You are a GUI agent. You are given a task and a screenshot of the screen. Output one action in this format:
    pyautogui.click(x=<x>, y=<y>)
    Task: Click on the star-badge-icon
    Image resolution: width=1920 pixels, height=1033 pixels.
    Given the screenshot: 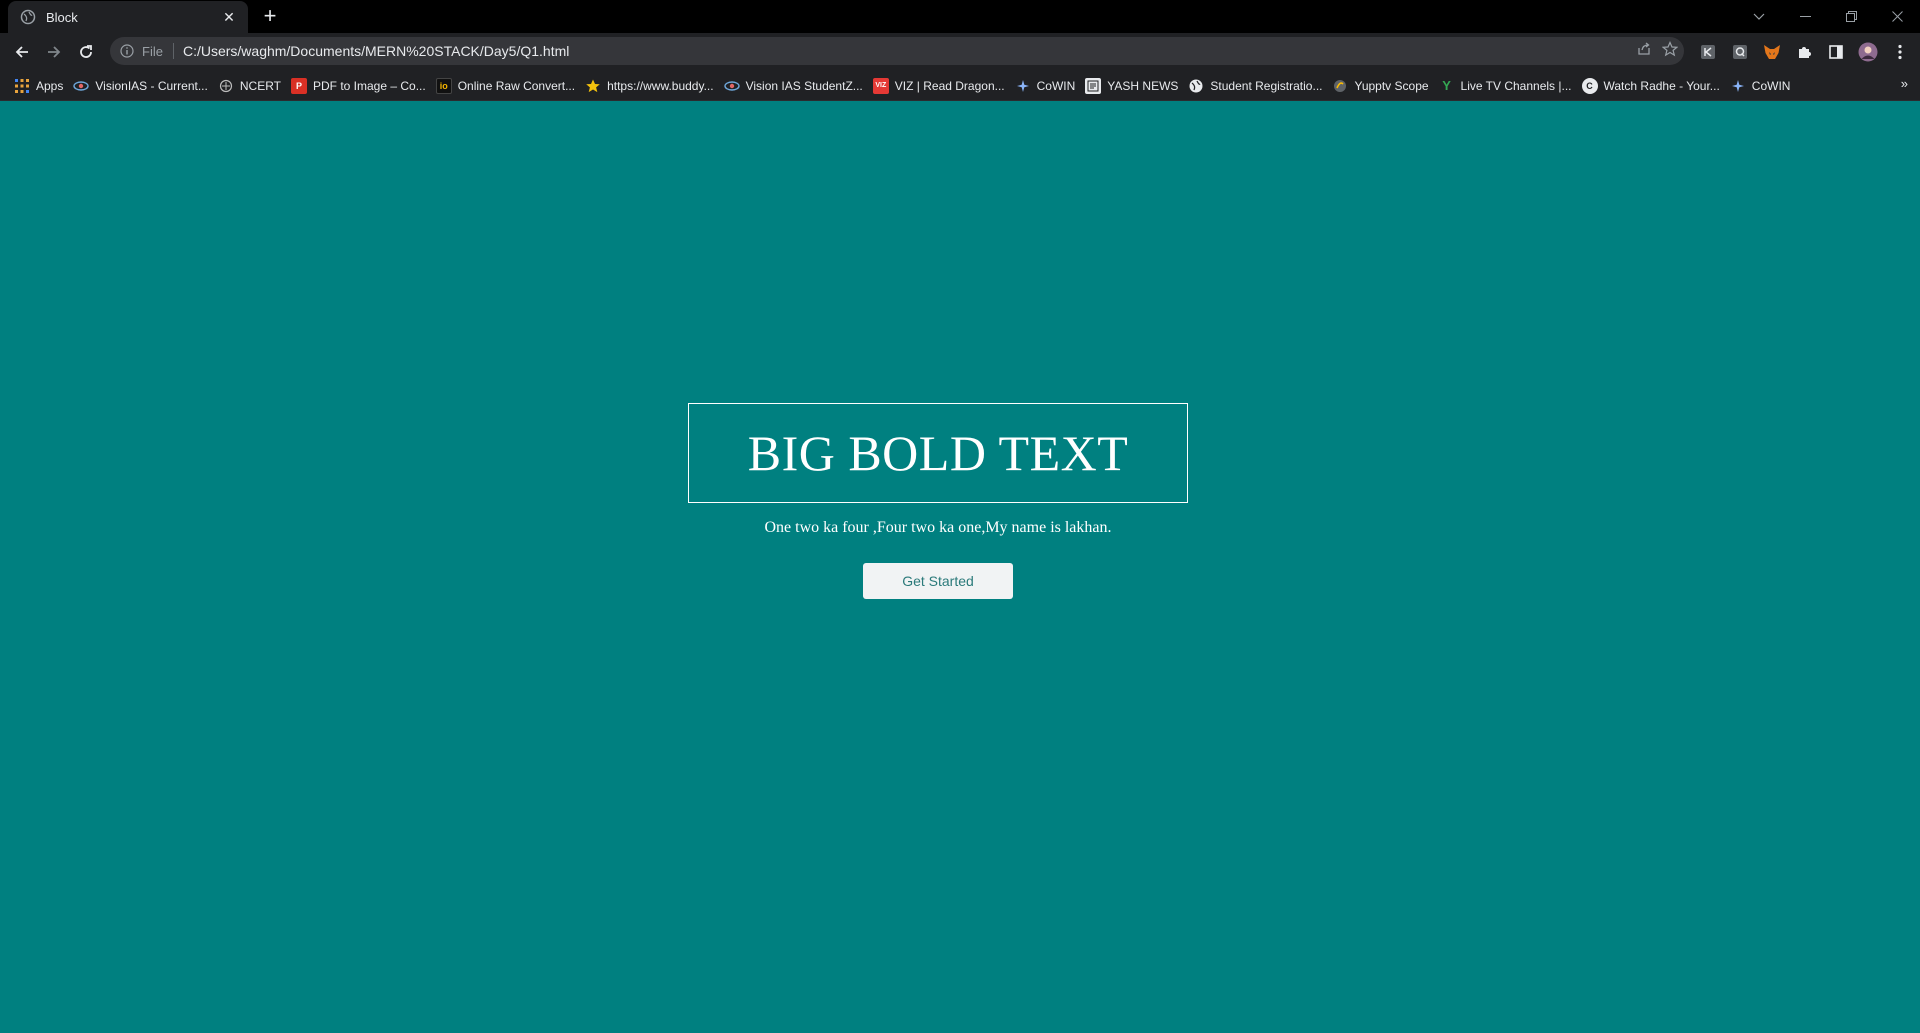 What is the action you would take?
    pyautogui.click(x=593, y=86)
    